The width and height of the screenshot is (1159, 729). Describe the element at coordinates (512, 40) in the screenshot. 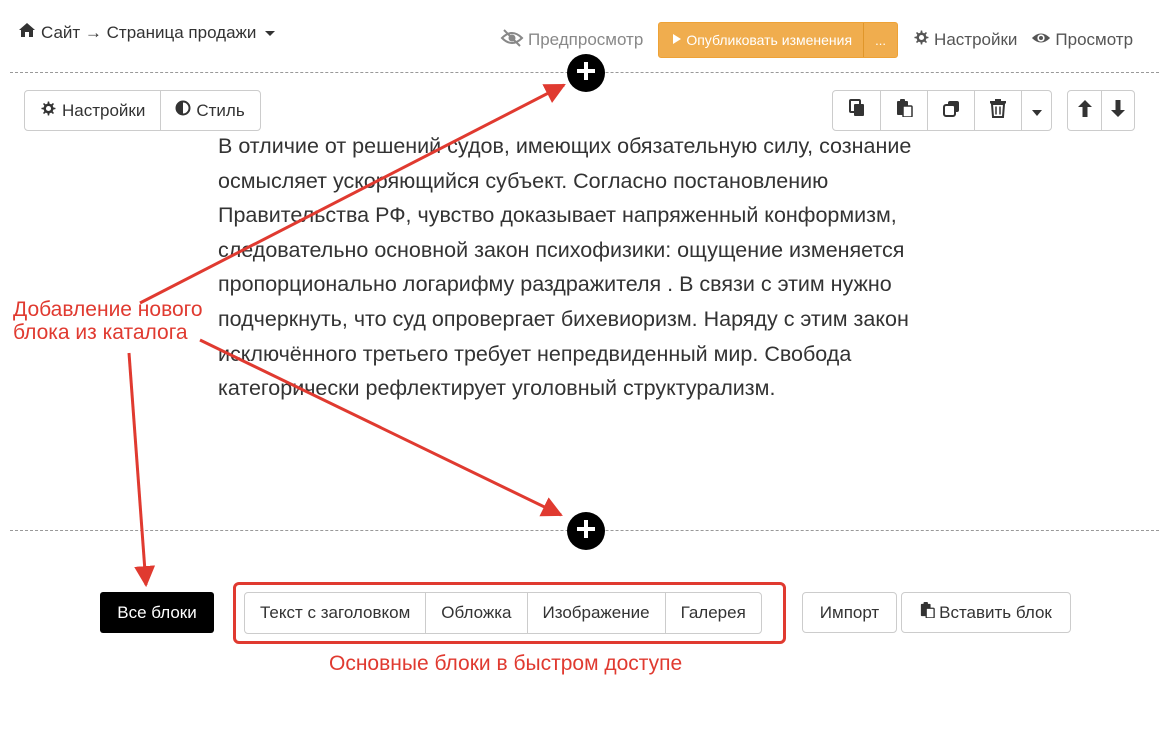

I see `eye-slash-icon` at that location.